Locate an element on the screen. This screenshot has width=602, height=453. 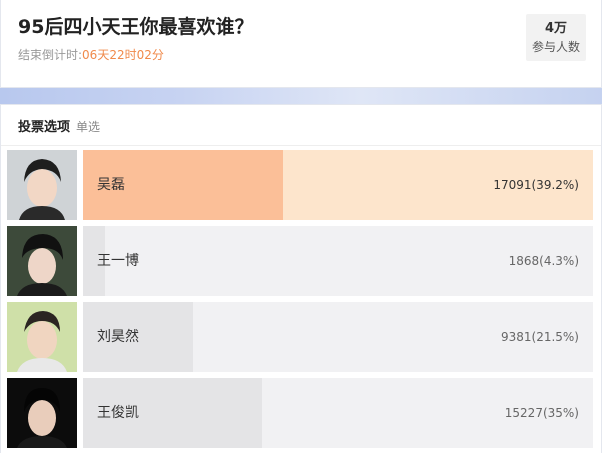
vote-bar: 王俊凯 15227(35%) is located at coordinates (338, 413).